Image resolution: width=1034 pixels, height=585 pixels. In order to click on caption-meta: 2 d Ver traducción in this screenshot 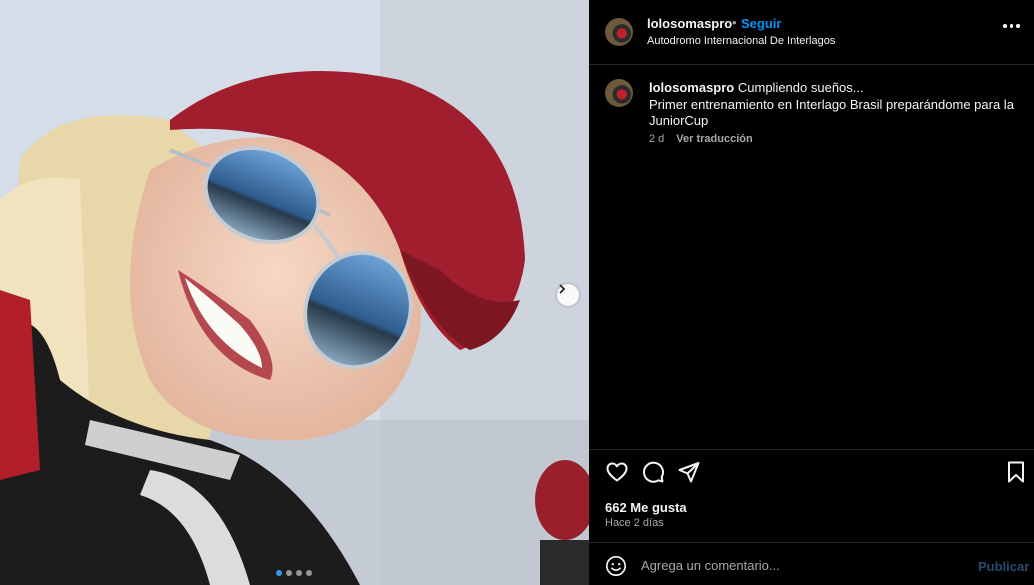, I will do `click(701, 139)`.